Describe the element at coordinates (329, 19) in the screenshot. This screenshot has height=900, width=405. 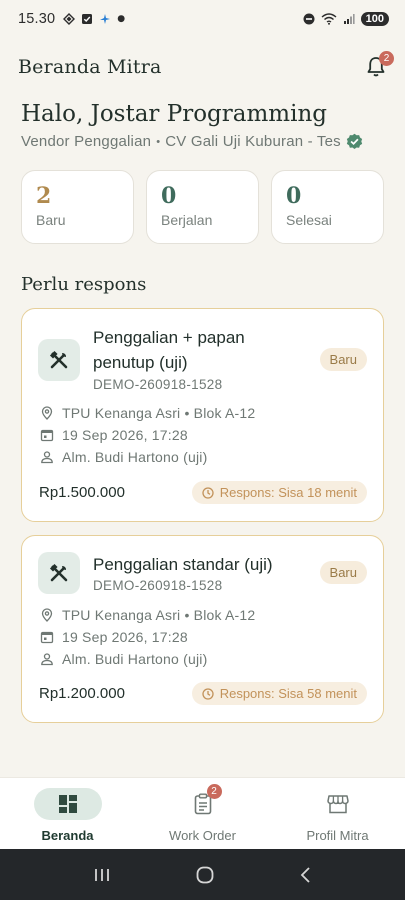
I see `wifi-icon` at that location.